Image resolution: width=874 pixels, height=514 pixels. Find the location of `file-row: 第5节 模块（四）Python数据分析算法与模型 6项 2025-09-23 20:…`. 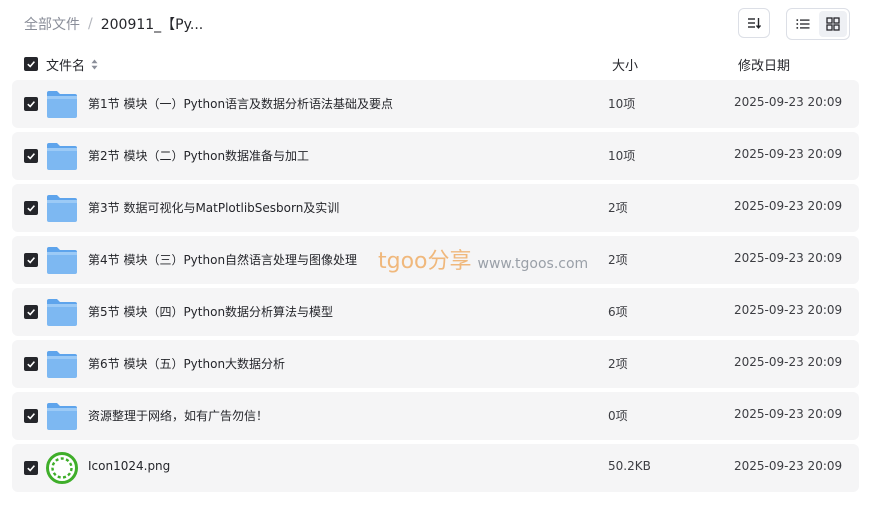

file-row: 第5节 模块（四）Python数据分析算法与模型 6项 2025-09-23 20:… is located at coordinates (435, 312).